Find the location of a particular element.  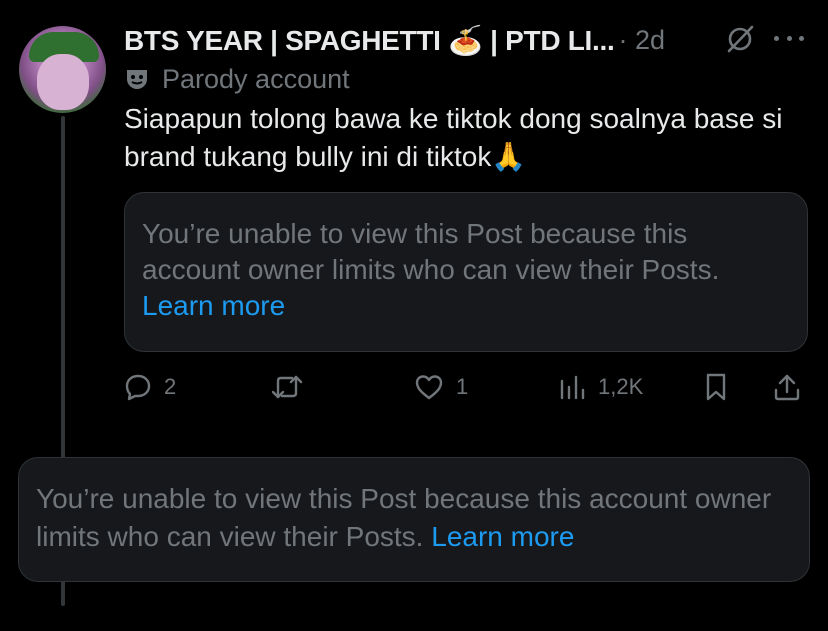

heart-icon is located at coordinates (429, 387).